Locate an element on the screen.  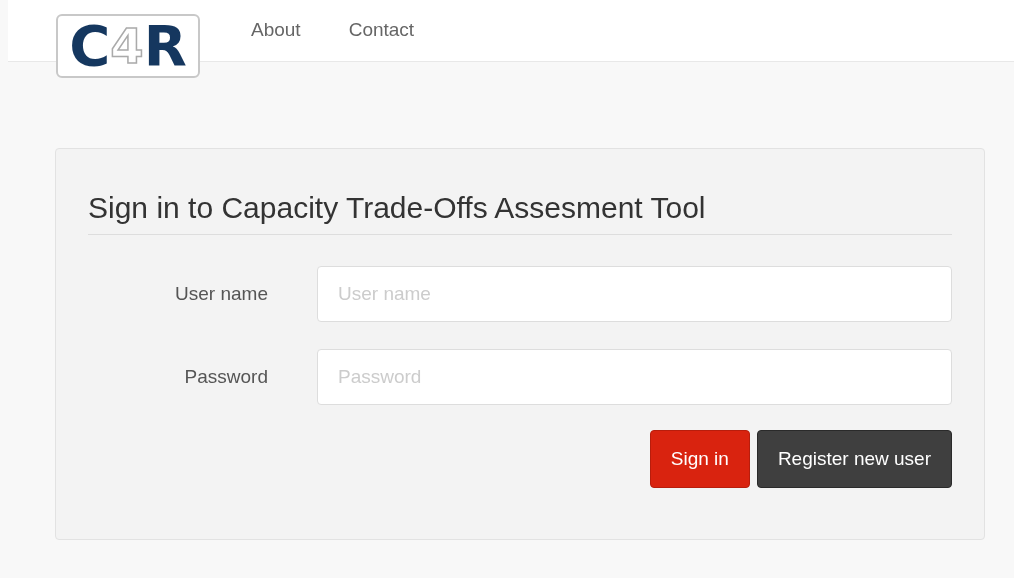
logo: C4R is located at coordinates (128, 46).